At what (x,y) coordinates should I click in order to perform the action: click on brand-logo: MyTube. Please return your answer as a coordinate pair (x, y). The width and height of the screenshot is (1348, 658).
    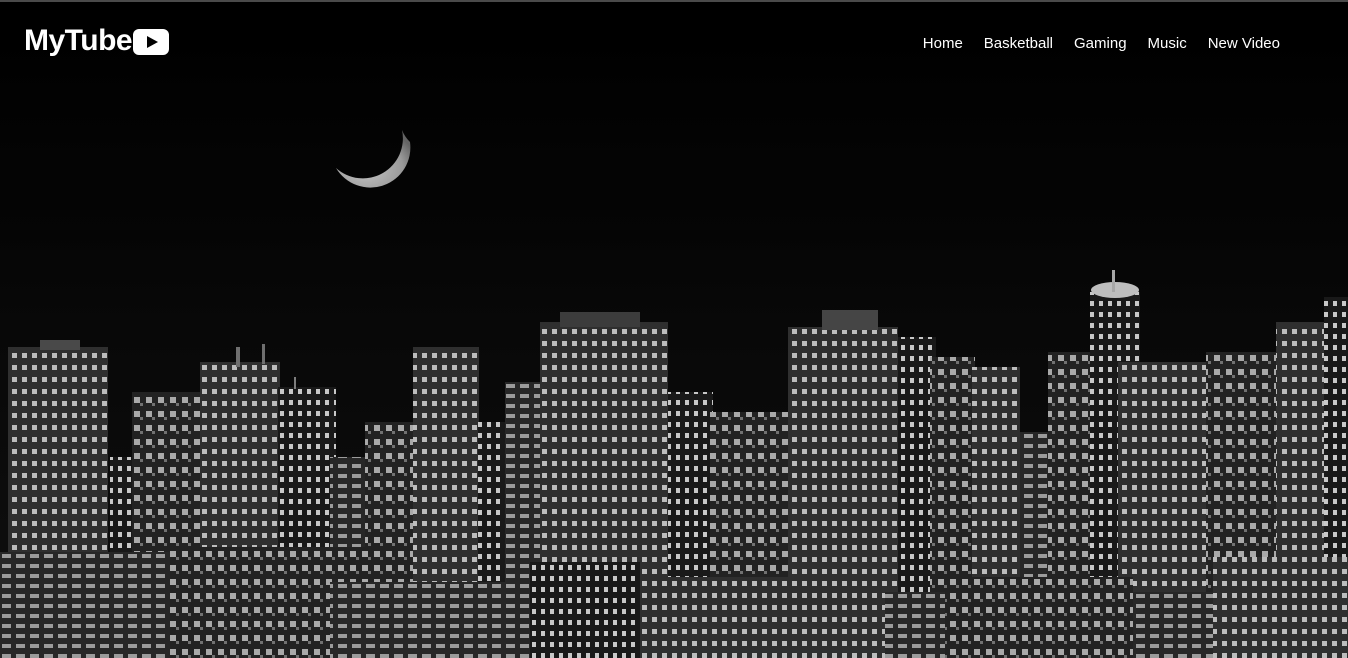
    Looking at the image, I should click on (97, 41).